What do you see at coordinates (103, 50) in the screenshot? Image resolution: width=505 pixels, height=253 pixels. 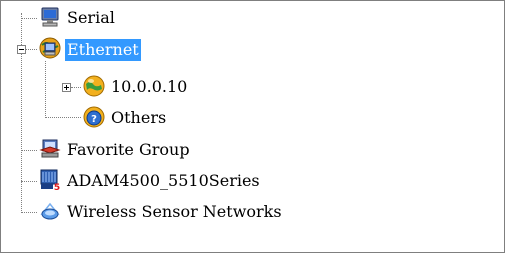 I see `tree-label-ethernet: Ethernet` at bounding box center [103, 50].